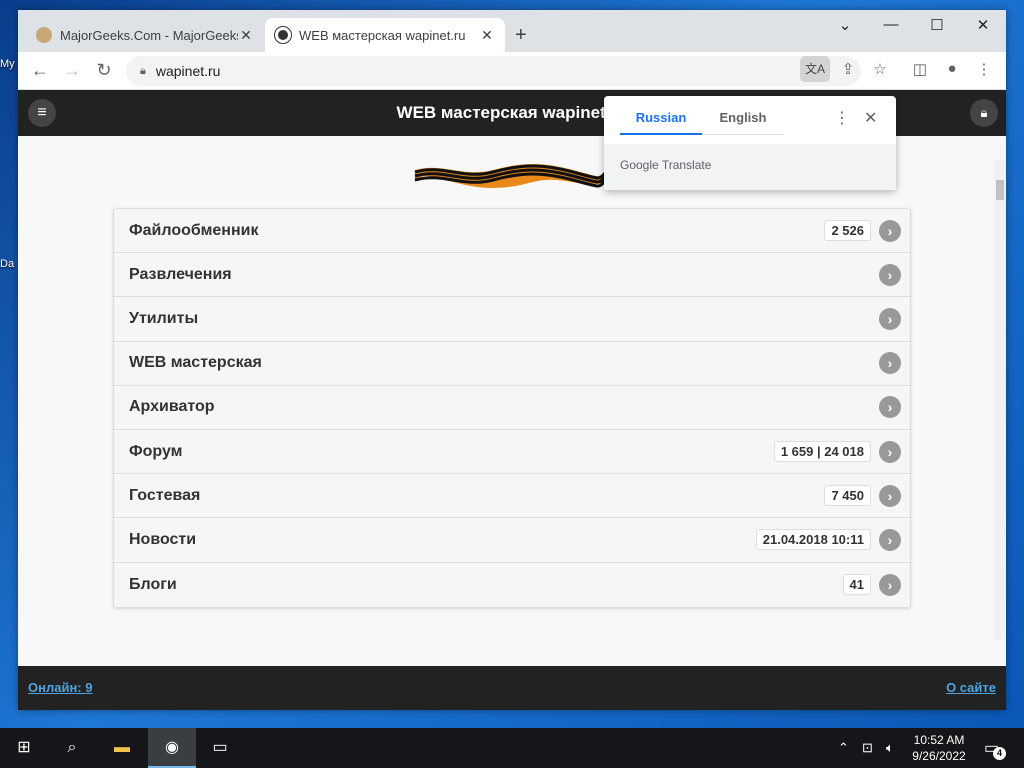 This screenshot has width=1024, height=768. What do you see at coordinates (890, 748) in the screenshot?
I see `volume-icon: 🔈︎` at bounding box center [890, 748].